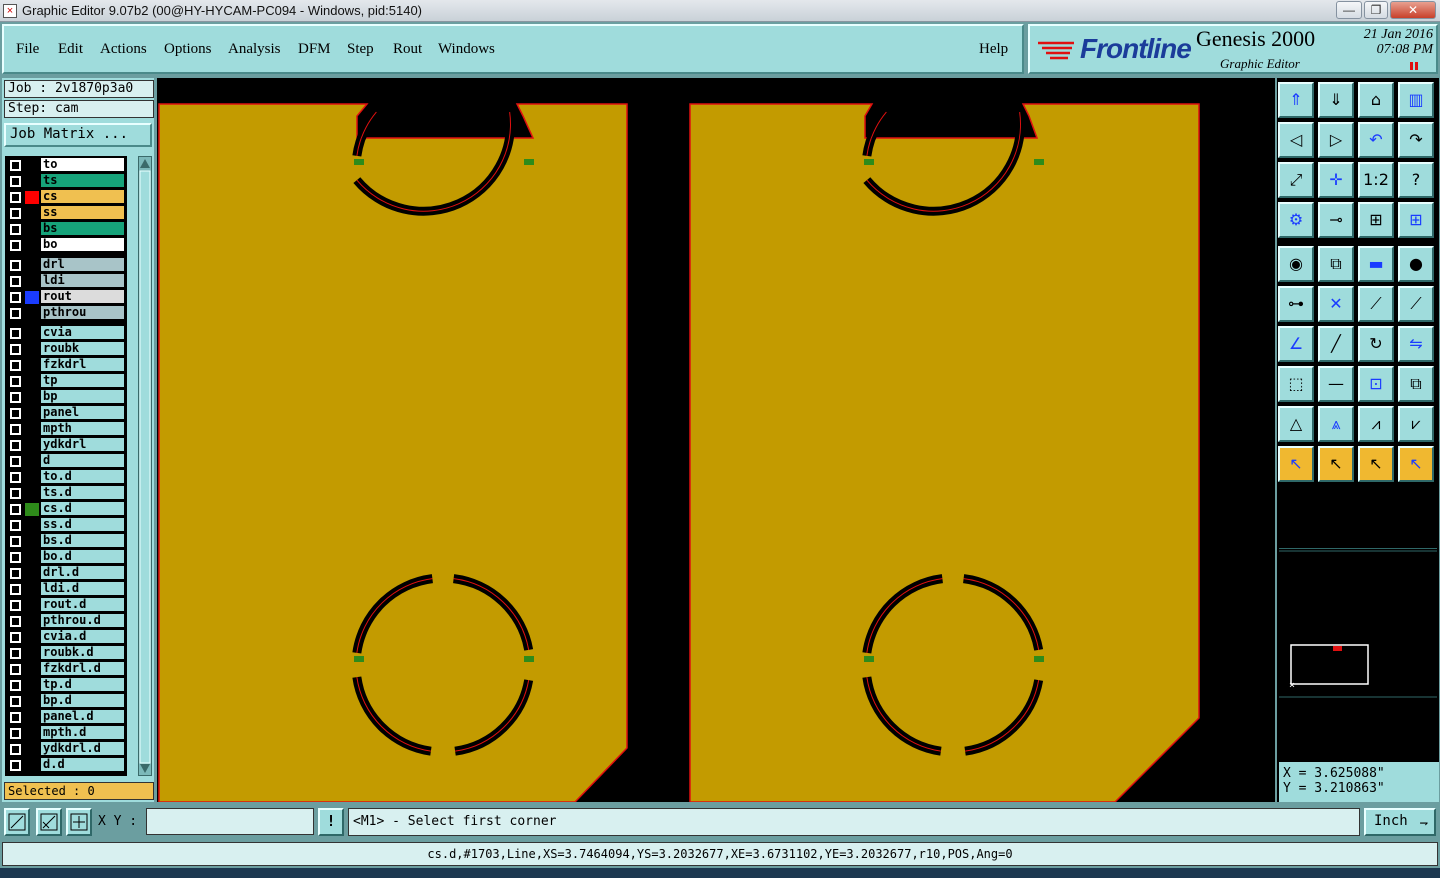 The image size is (1440, 878). Describe the element at coordinates (27, 49) in the screenshot. I see `menu-file: File` at that location.